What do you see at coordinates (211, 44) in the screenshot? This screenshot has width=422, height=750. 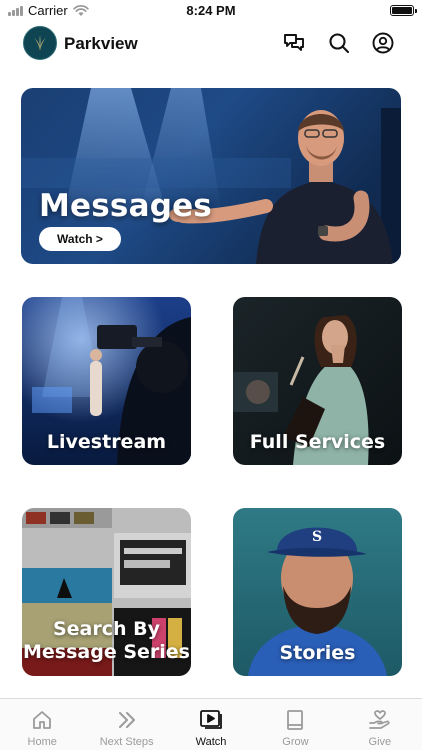 I see `app-header: Parkview` at bounding box center [211, 44].